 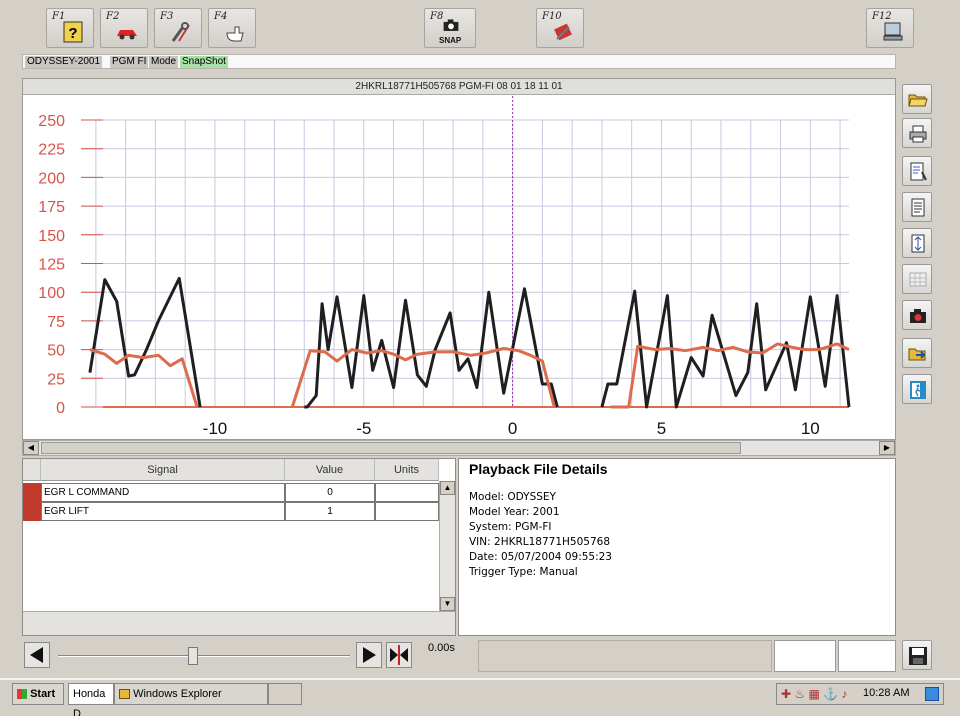 What do you see at coordinates (32, 470) in the screenshot?
I see `table-header-blank` at bounding box center [32, 470].